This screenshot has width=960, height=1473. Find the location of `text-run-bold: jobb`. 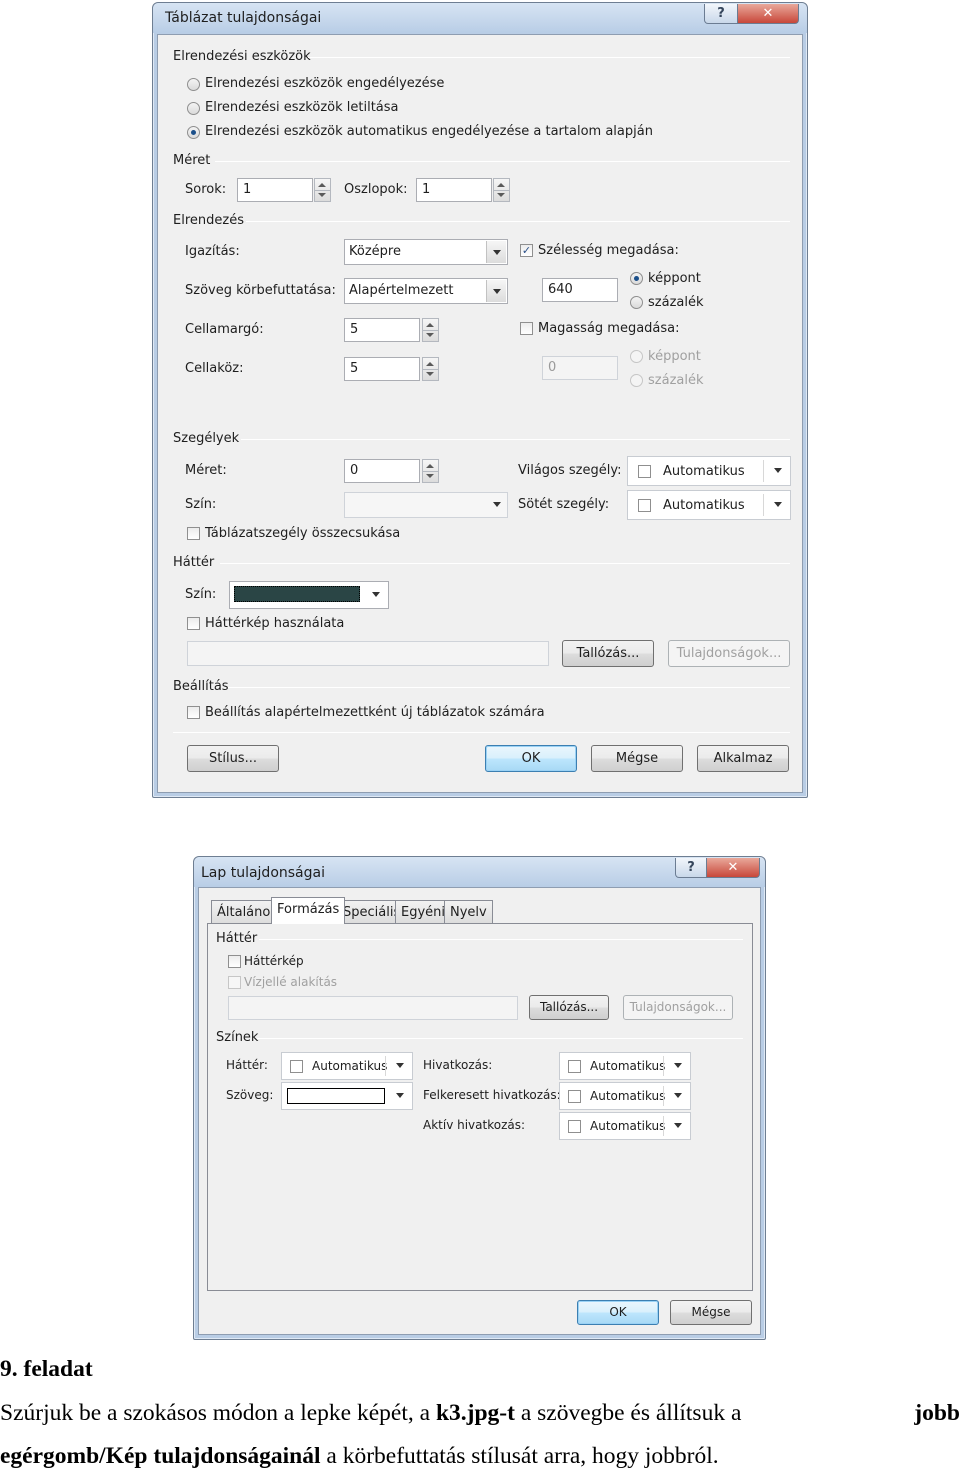

text-run-bold: jobb is located at coordinates (937, 1413).